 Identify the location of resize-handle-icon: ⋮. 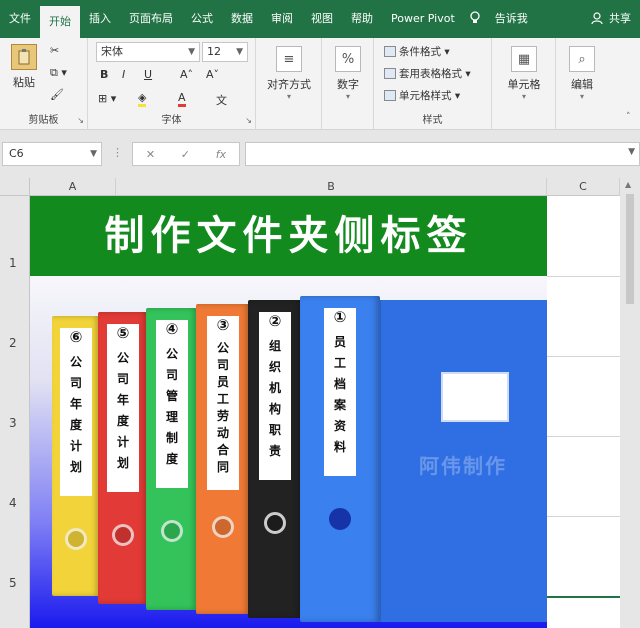
(117, 152).